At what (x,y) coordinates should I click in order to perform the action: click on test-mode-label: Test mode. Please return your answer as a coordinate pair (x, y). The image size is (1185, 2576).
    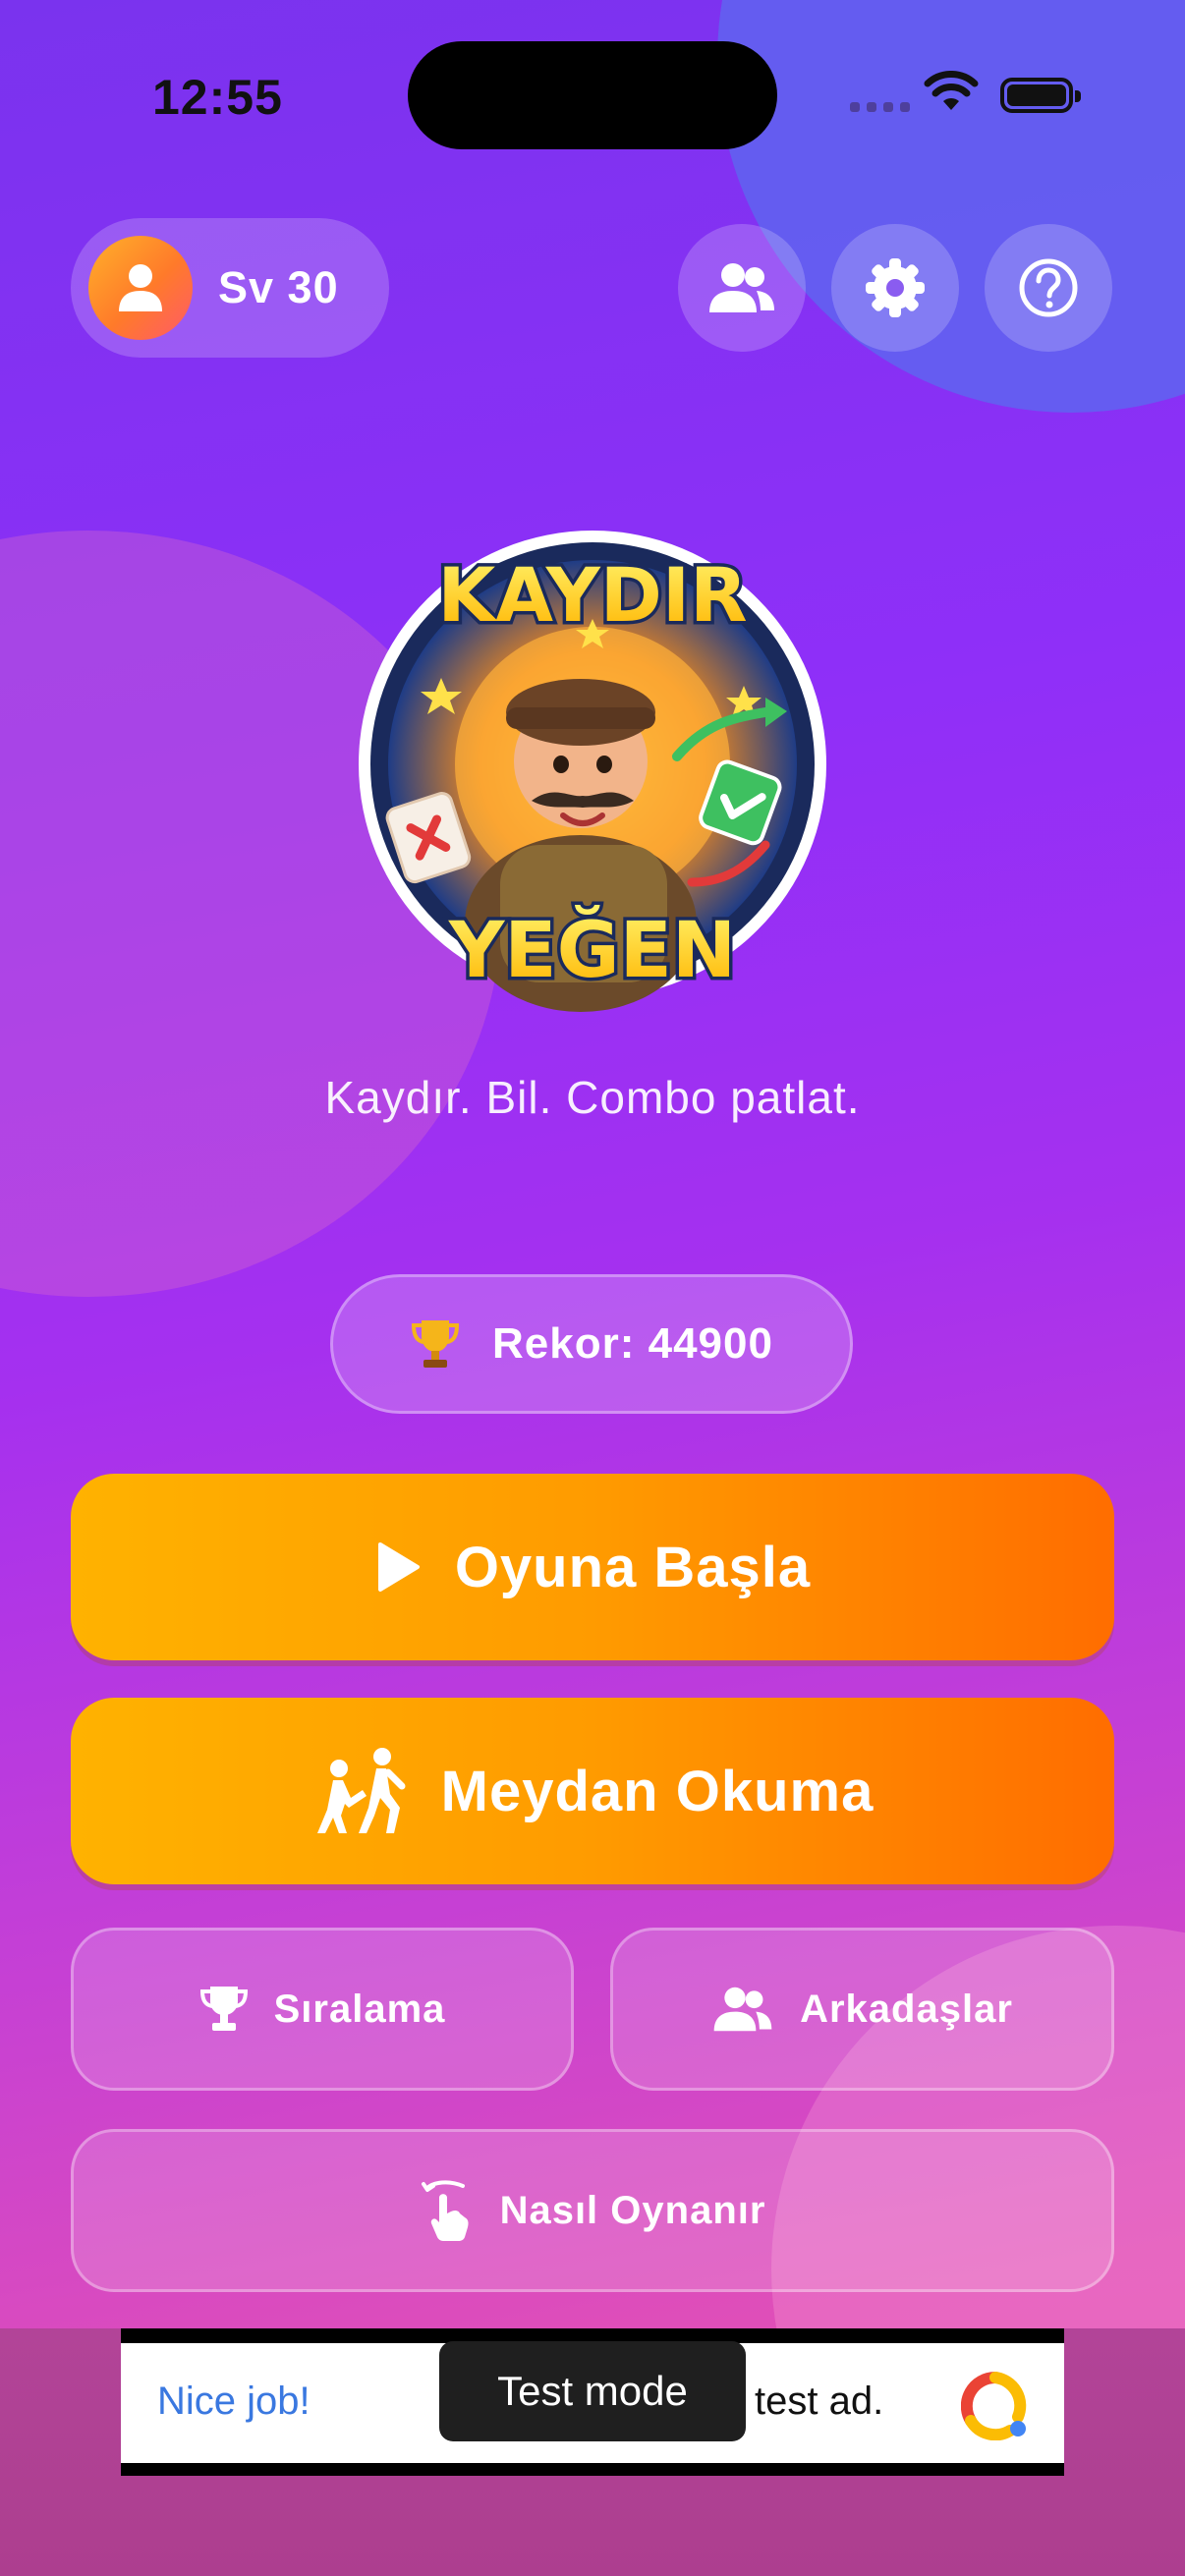
    Looking at the image, I should click on (592, 2391).